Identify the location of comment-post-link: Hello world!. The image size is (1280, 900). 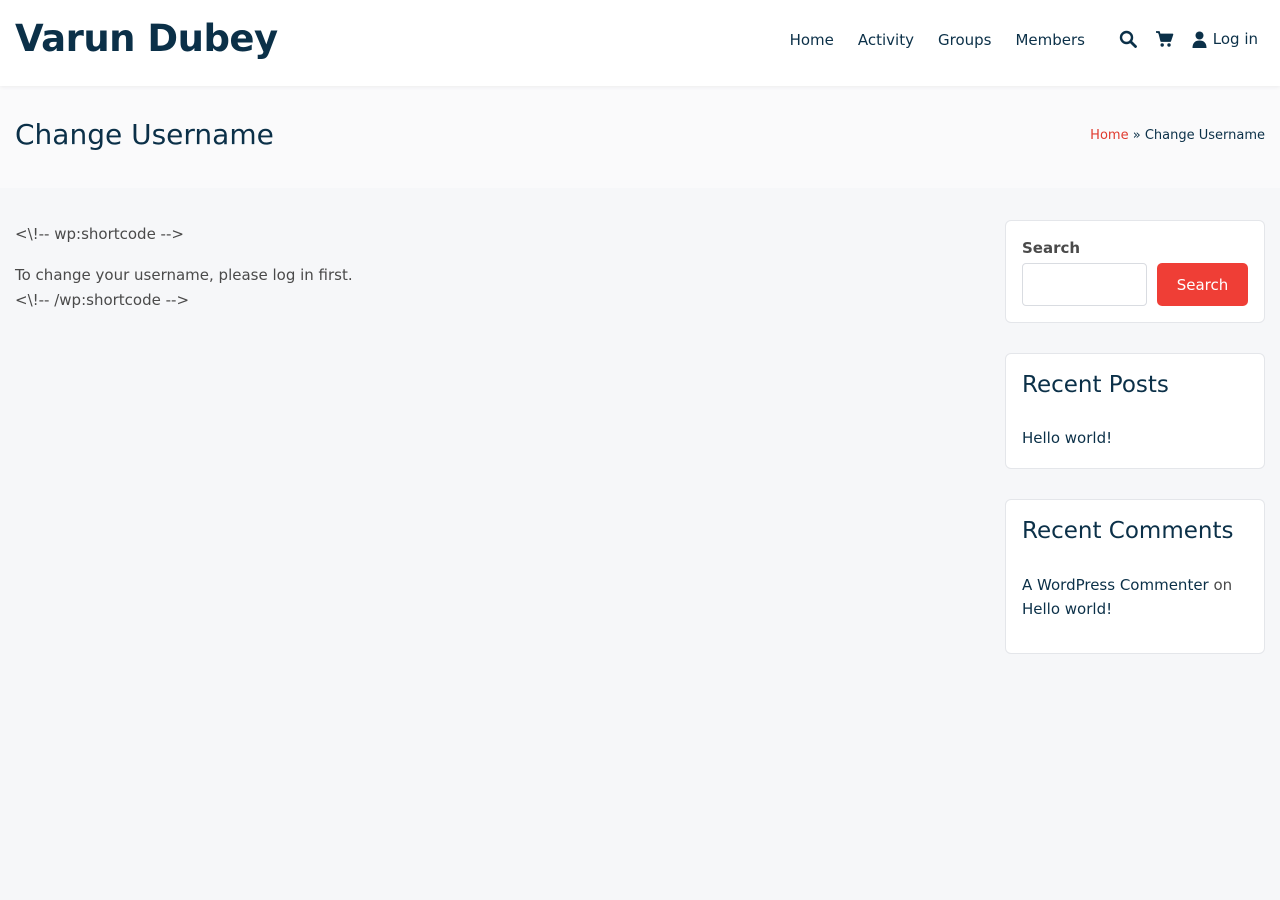
(1067, 609).